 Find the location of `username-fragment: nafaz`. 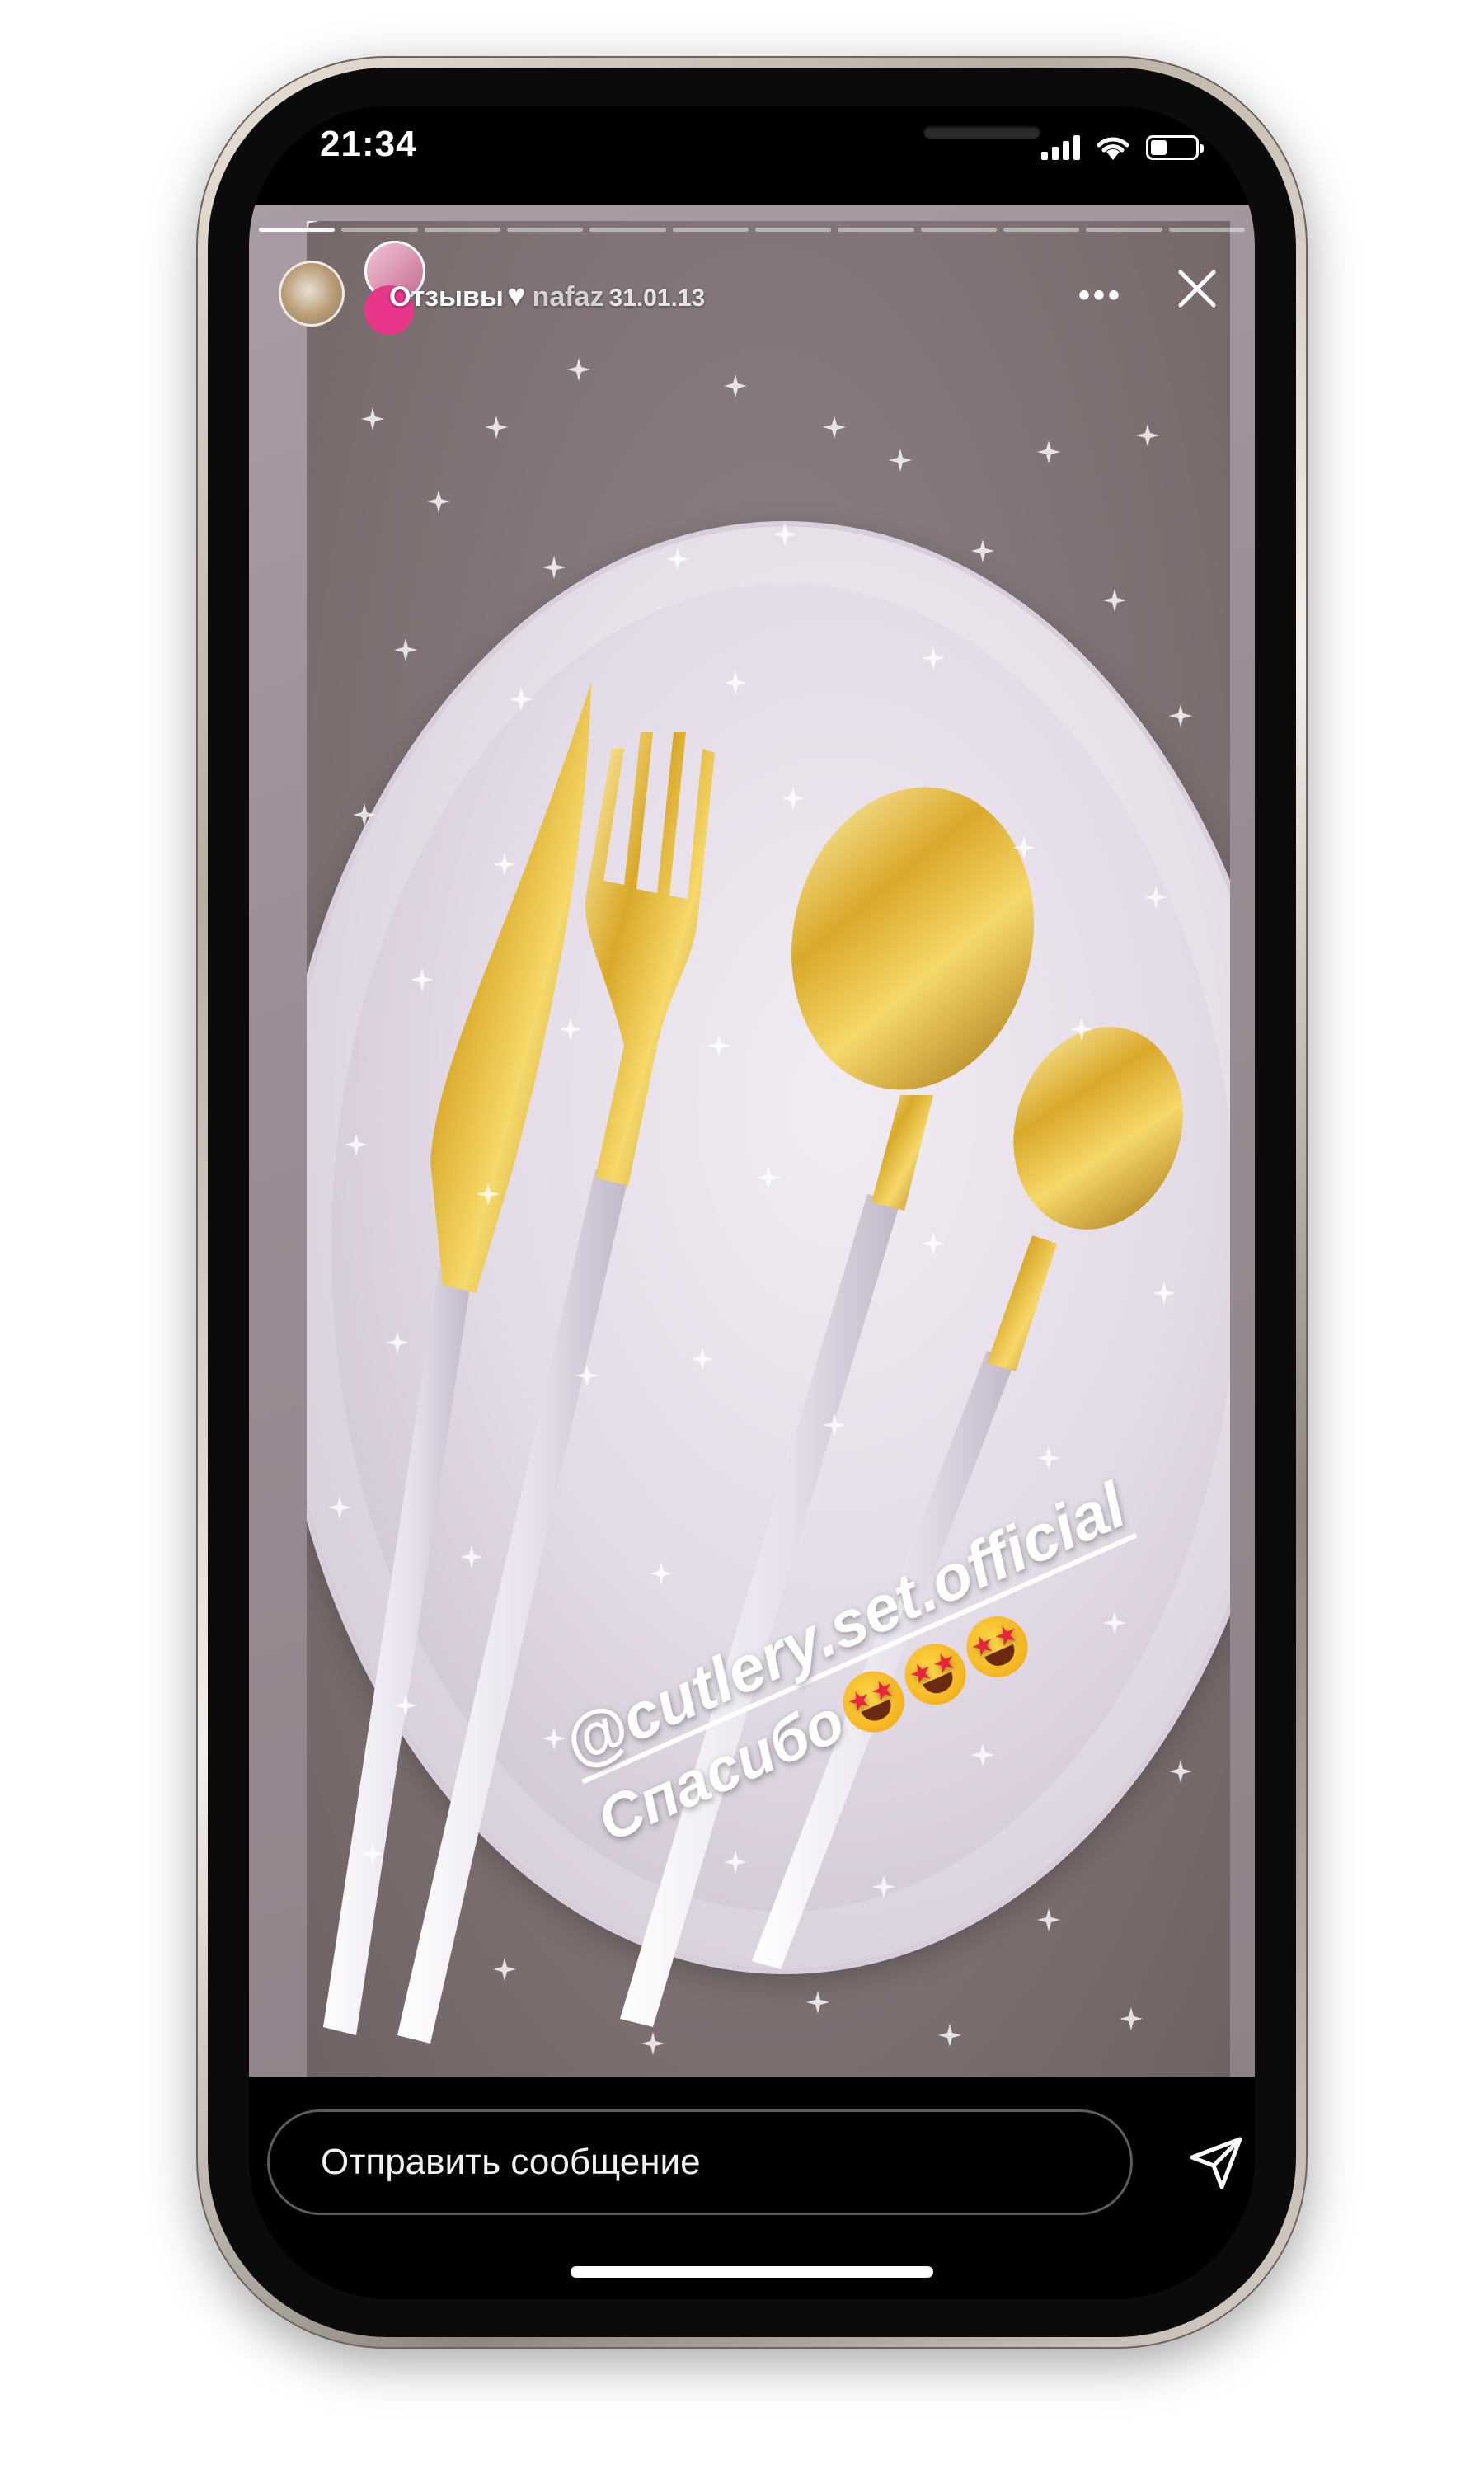

username-fragment: nafaz is located at coordinates (568, 297).